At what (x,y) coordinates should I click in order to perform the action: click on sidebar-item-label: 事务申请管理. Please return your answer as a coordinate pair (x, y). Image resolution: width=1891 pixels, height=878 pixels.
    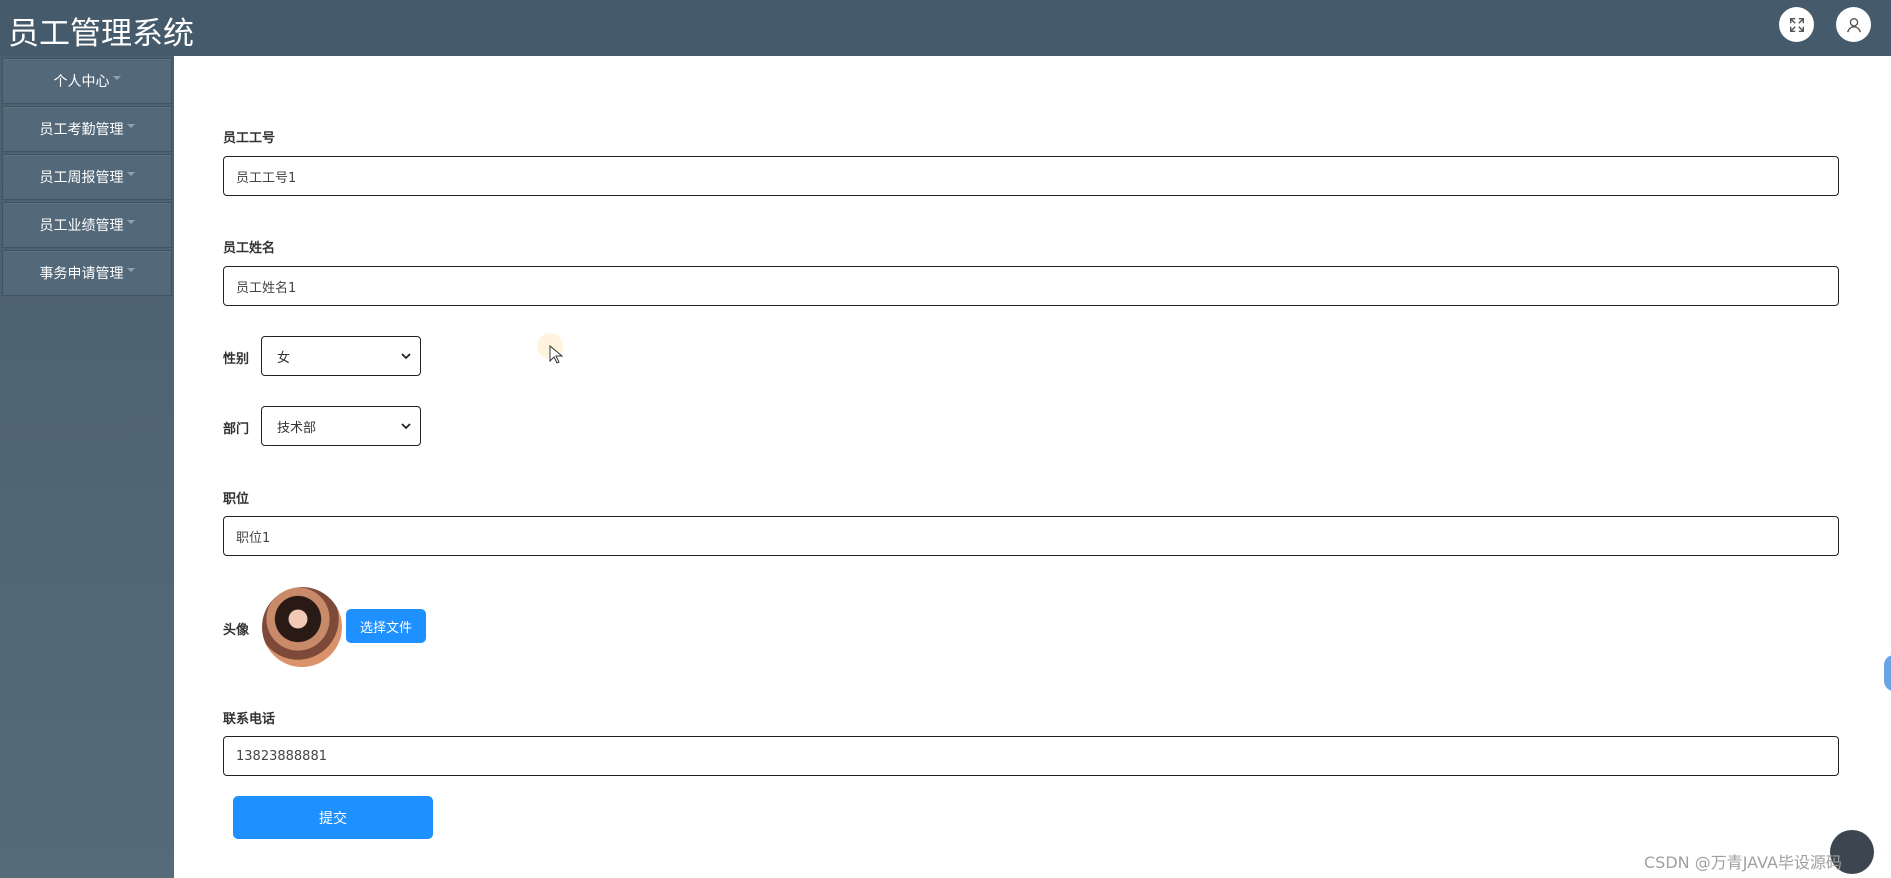
    Looking at the image, I should click on (81, 274).